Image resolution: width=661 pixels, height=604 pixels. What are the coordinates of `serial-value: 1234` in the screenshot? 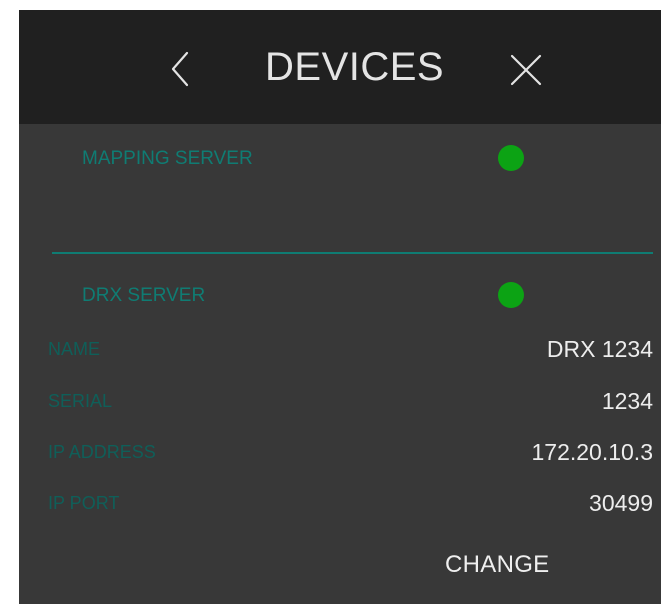 It's located at (627, 401).